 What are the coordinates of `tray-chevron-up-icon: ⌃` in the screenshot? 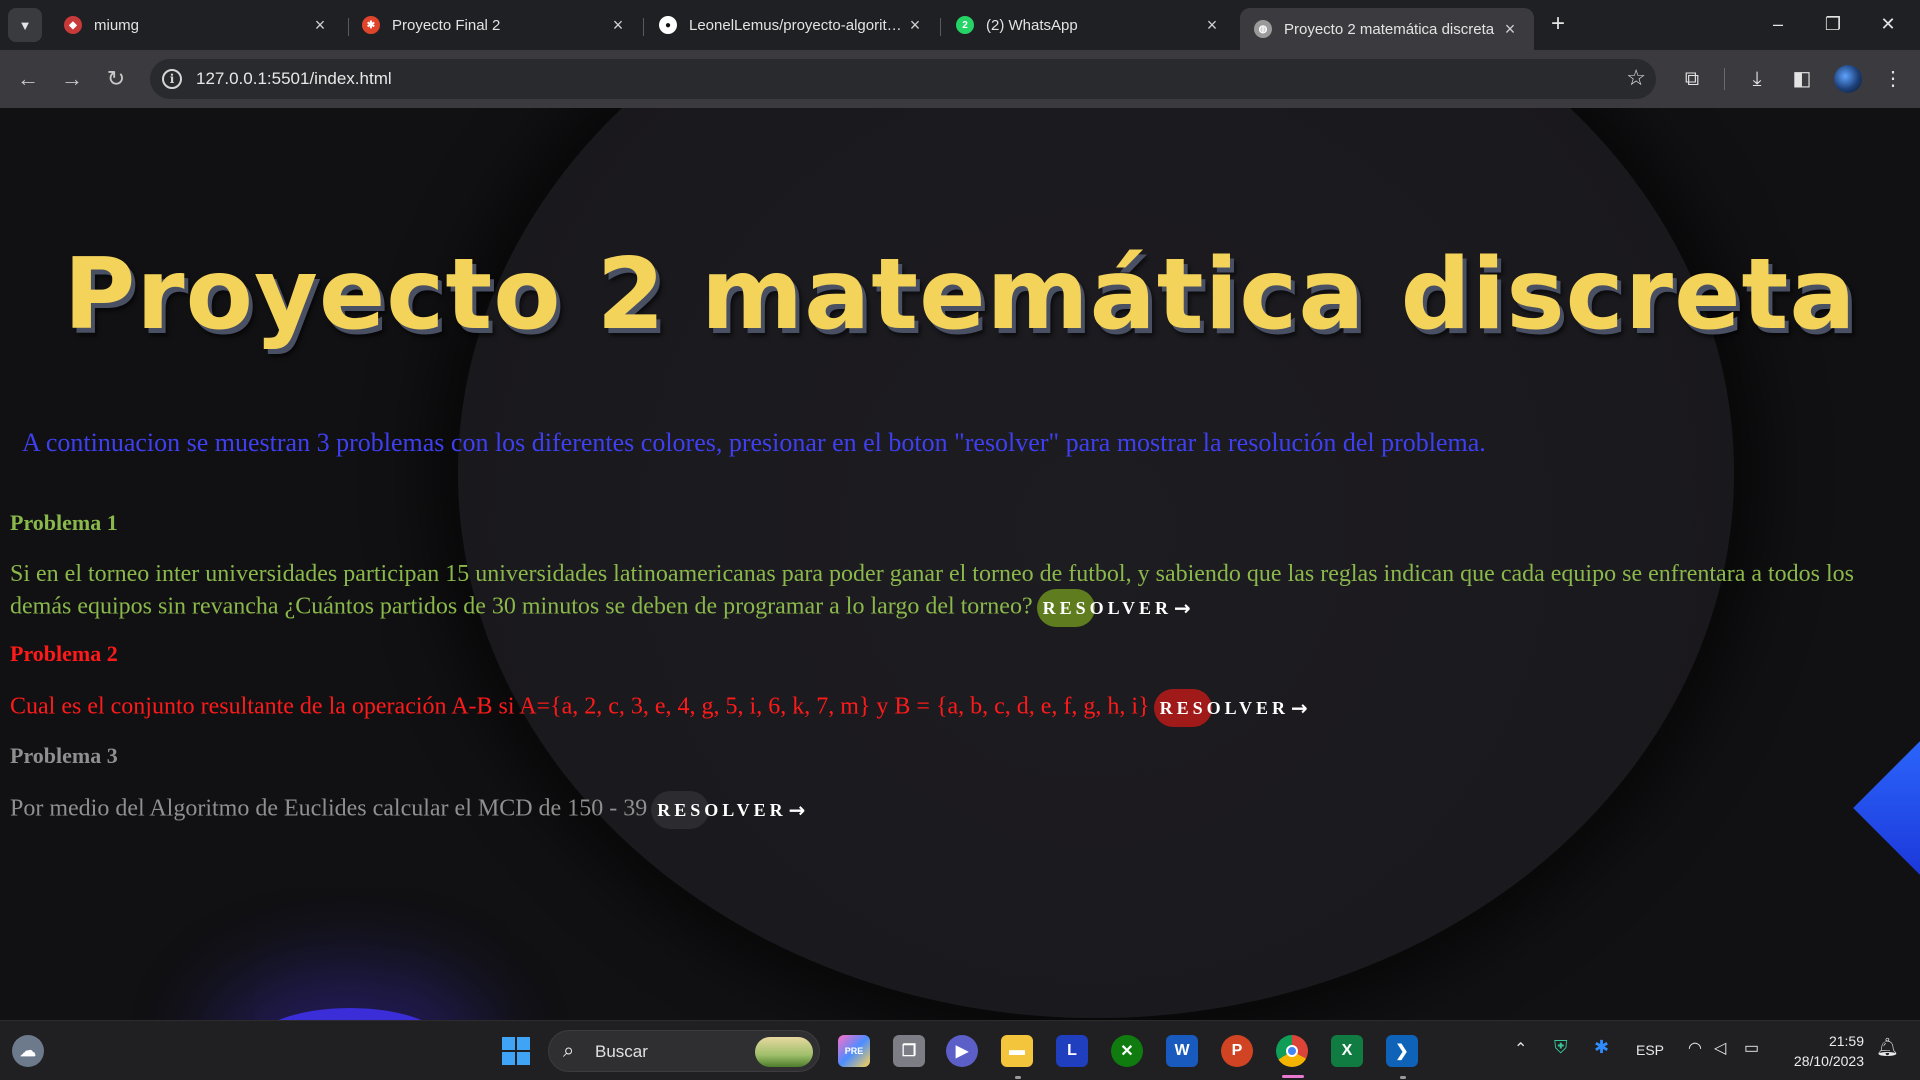 It's located at (1520, 1049).